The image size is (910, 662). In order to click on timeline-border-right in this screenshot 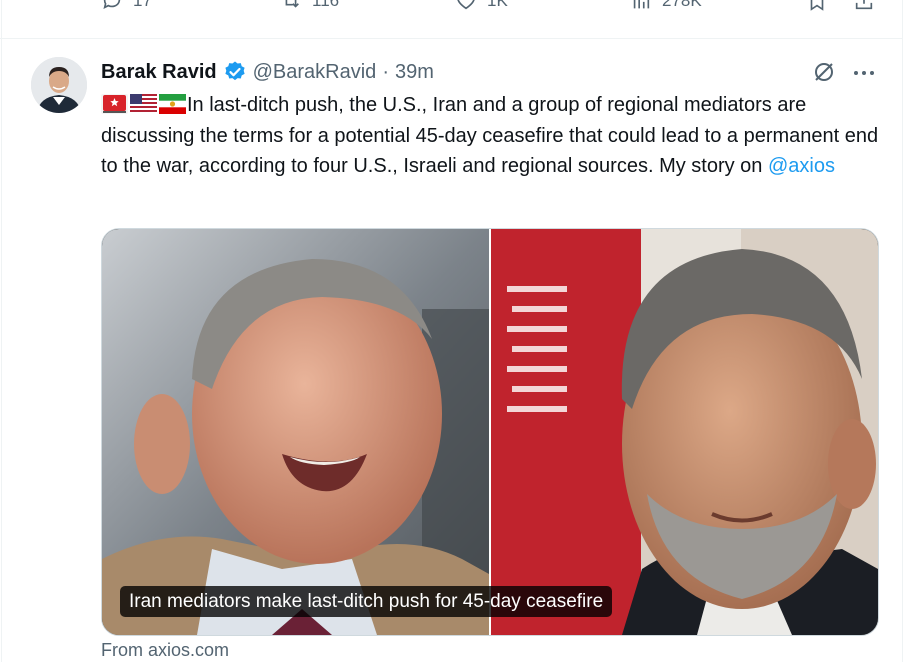, I will do `click(902, 331)`.